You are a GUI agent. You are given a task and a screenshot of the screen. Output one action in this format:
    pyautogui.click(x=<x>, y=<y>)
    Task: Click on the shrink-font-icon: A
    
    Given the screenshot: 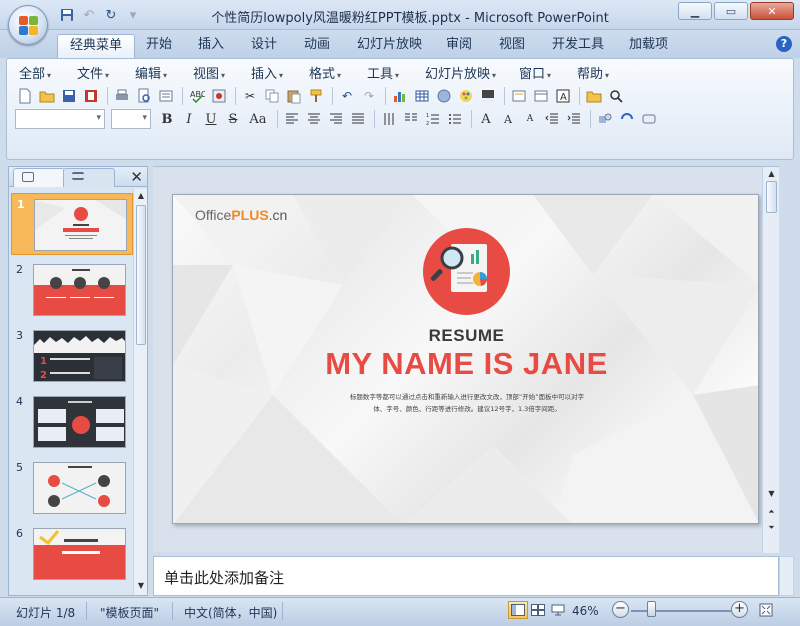 What is the action you would take?
    pyautogui.click(x=530, y=119)
    